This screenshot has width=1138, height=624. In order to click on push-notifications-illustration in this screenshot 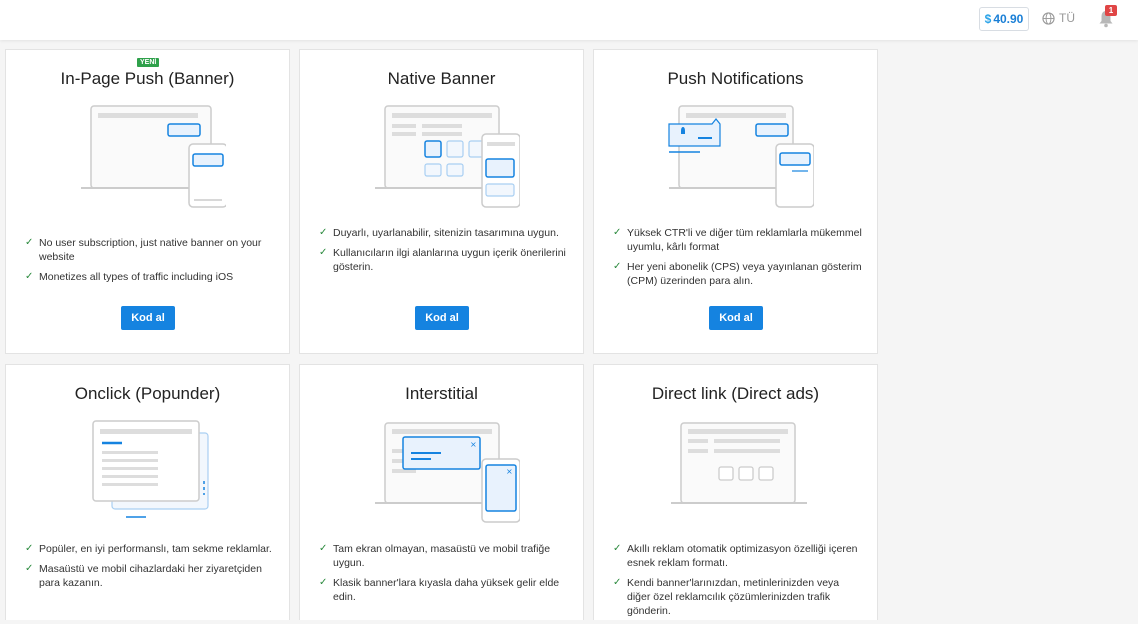, I will do `click(741, 156)`.